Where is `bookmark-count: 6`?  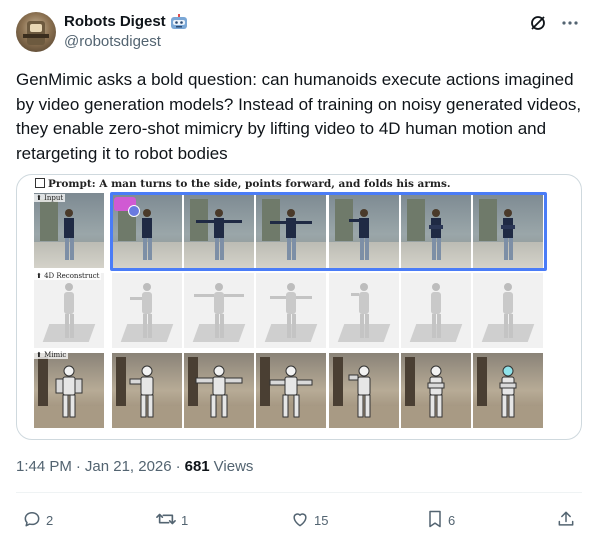
bookmark-count: 6 is located at coordinates (452, 520).